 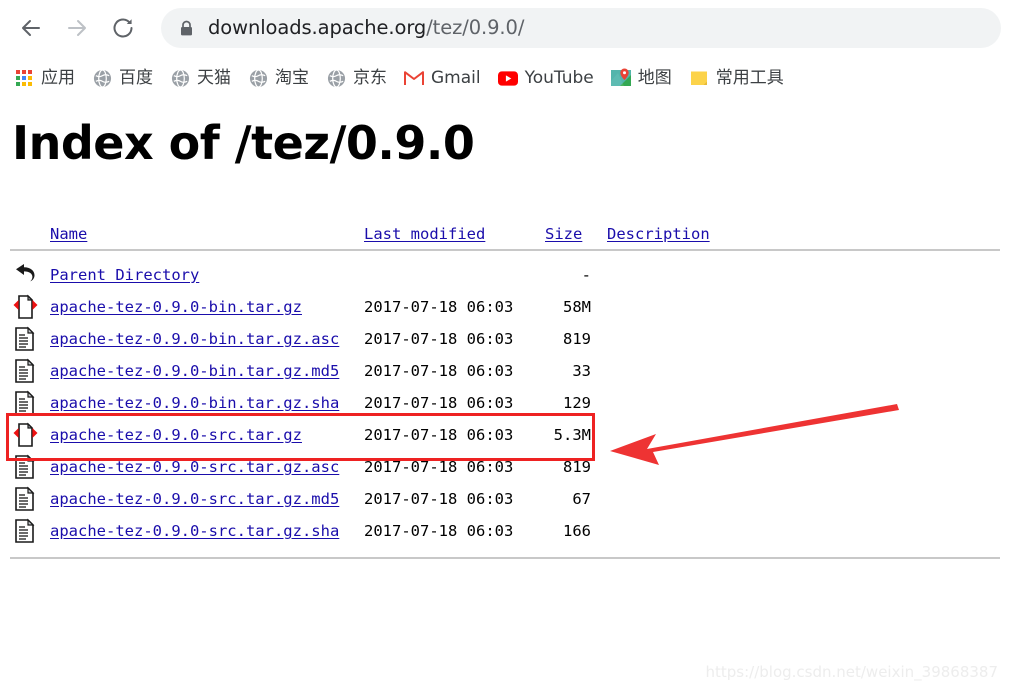 I want to click on bookmark-tmall: 天猫, so click(x=200, y=78).